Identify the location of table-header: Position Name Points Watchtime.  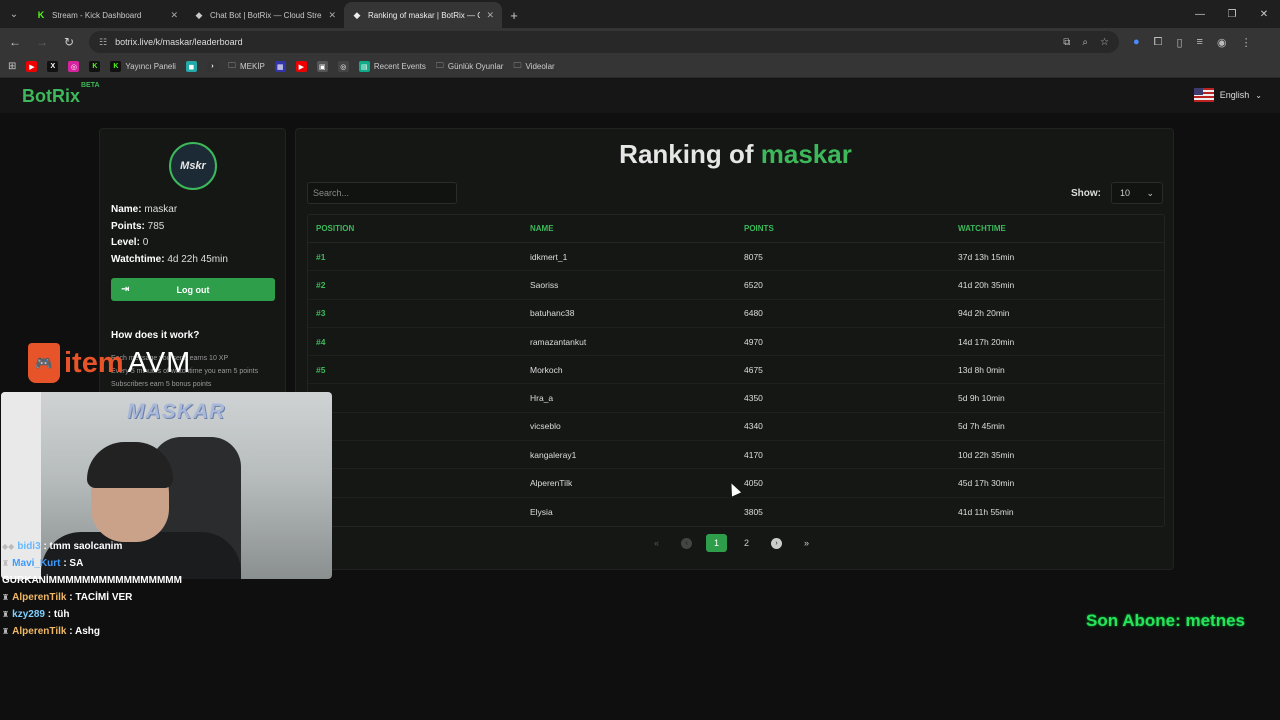
(736, 229).